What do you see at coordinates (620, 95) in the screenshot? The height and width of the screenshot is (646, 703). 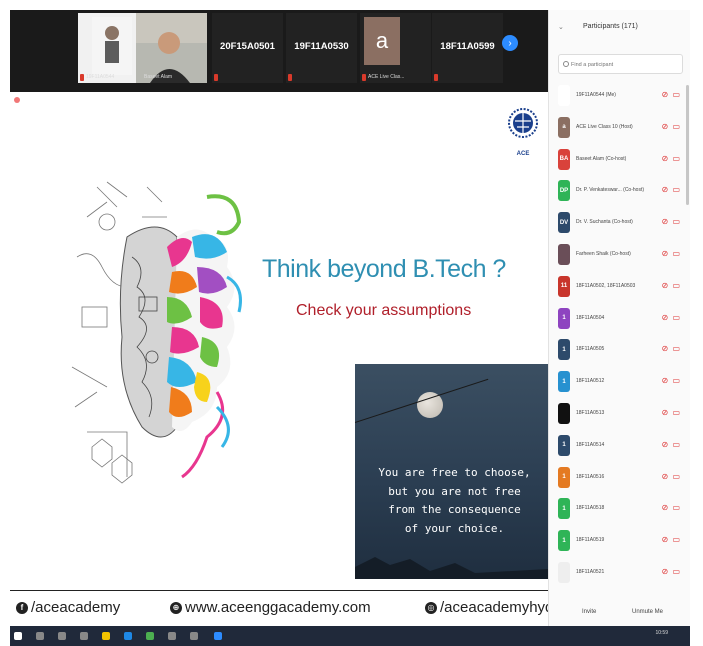 I see `participant-row: 19F11A0544 (Me) ⊘ ▭` at bounding box center [620, 95].